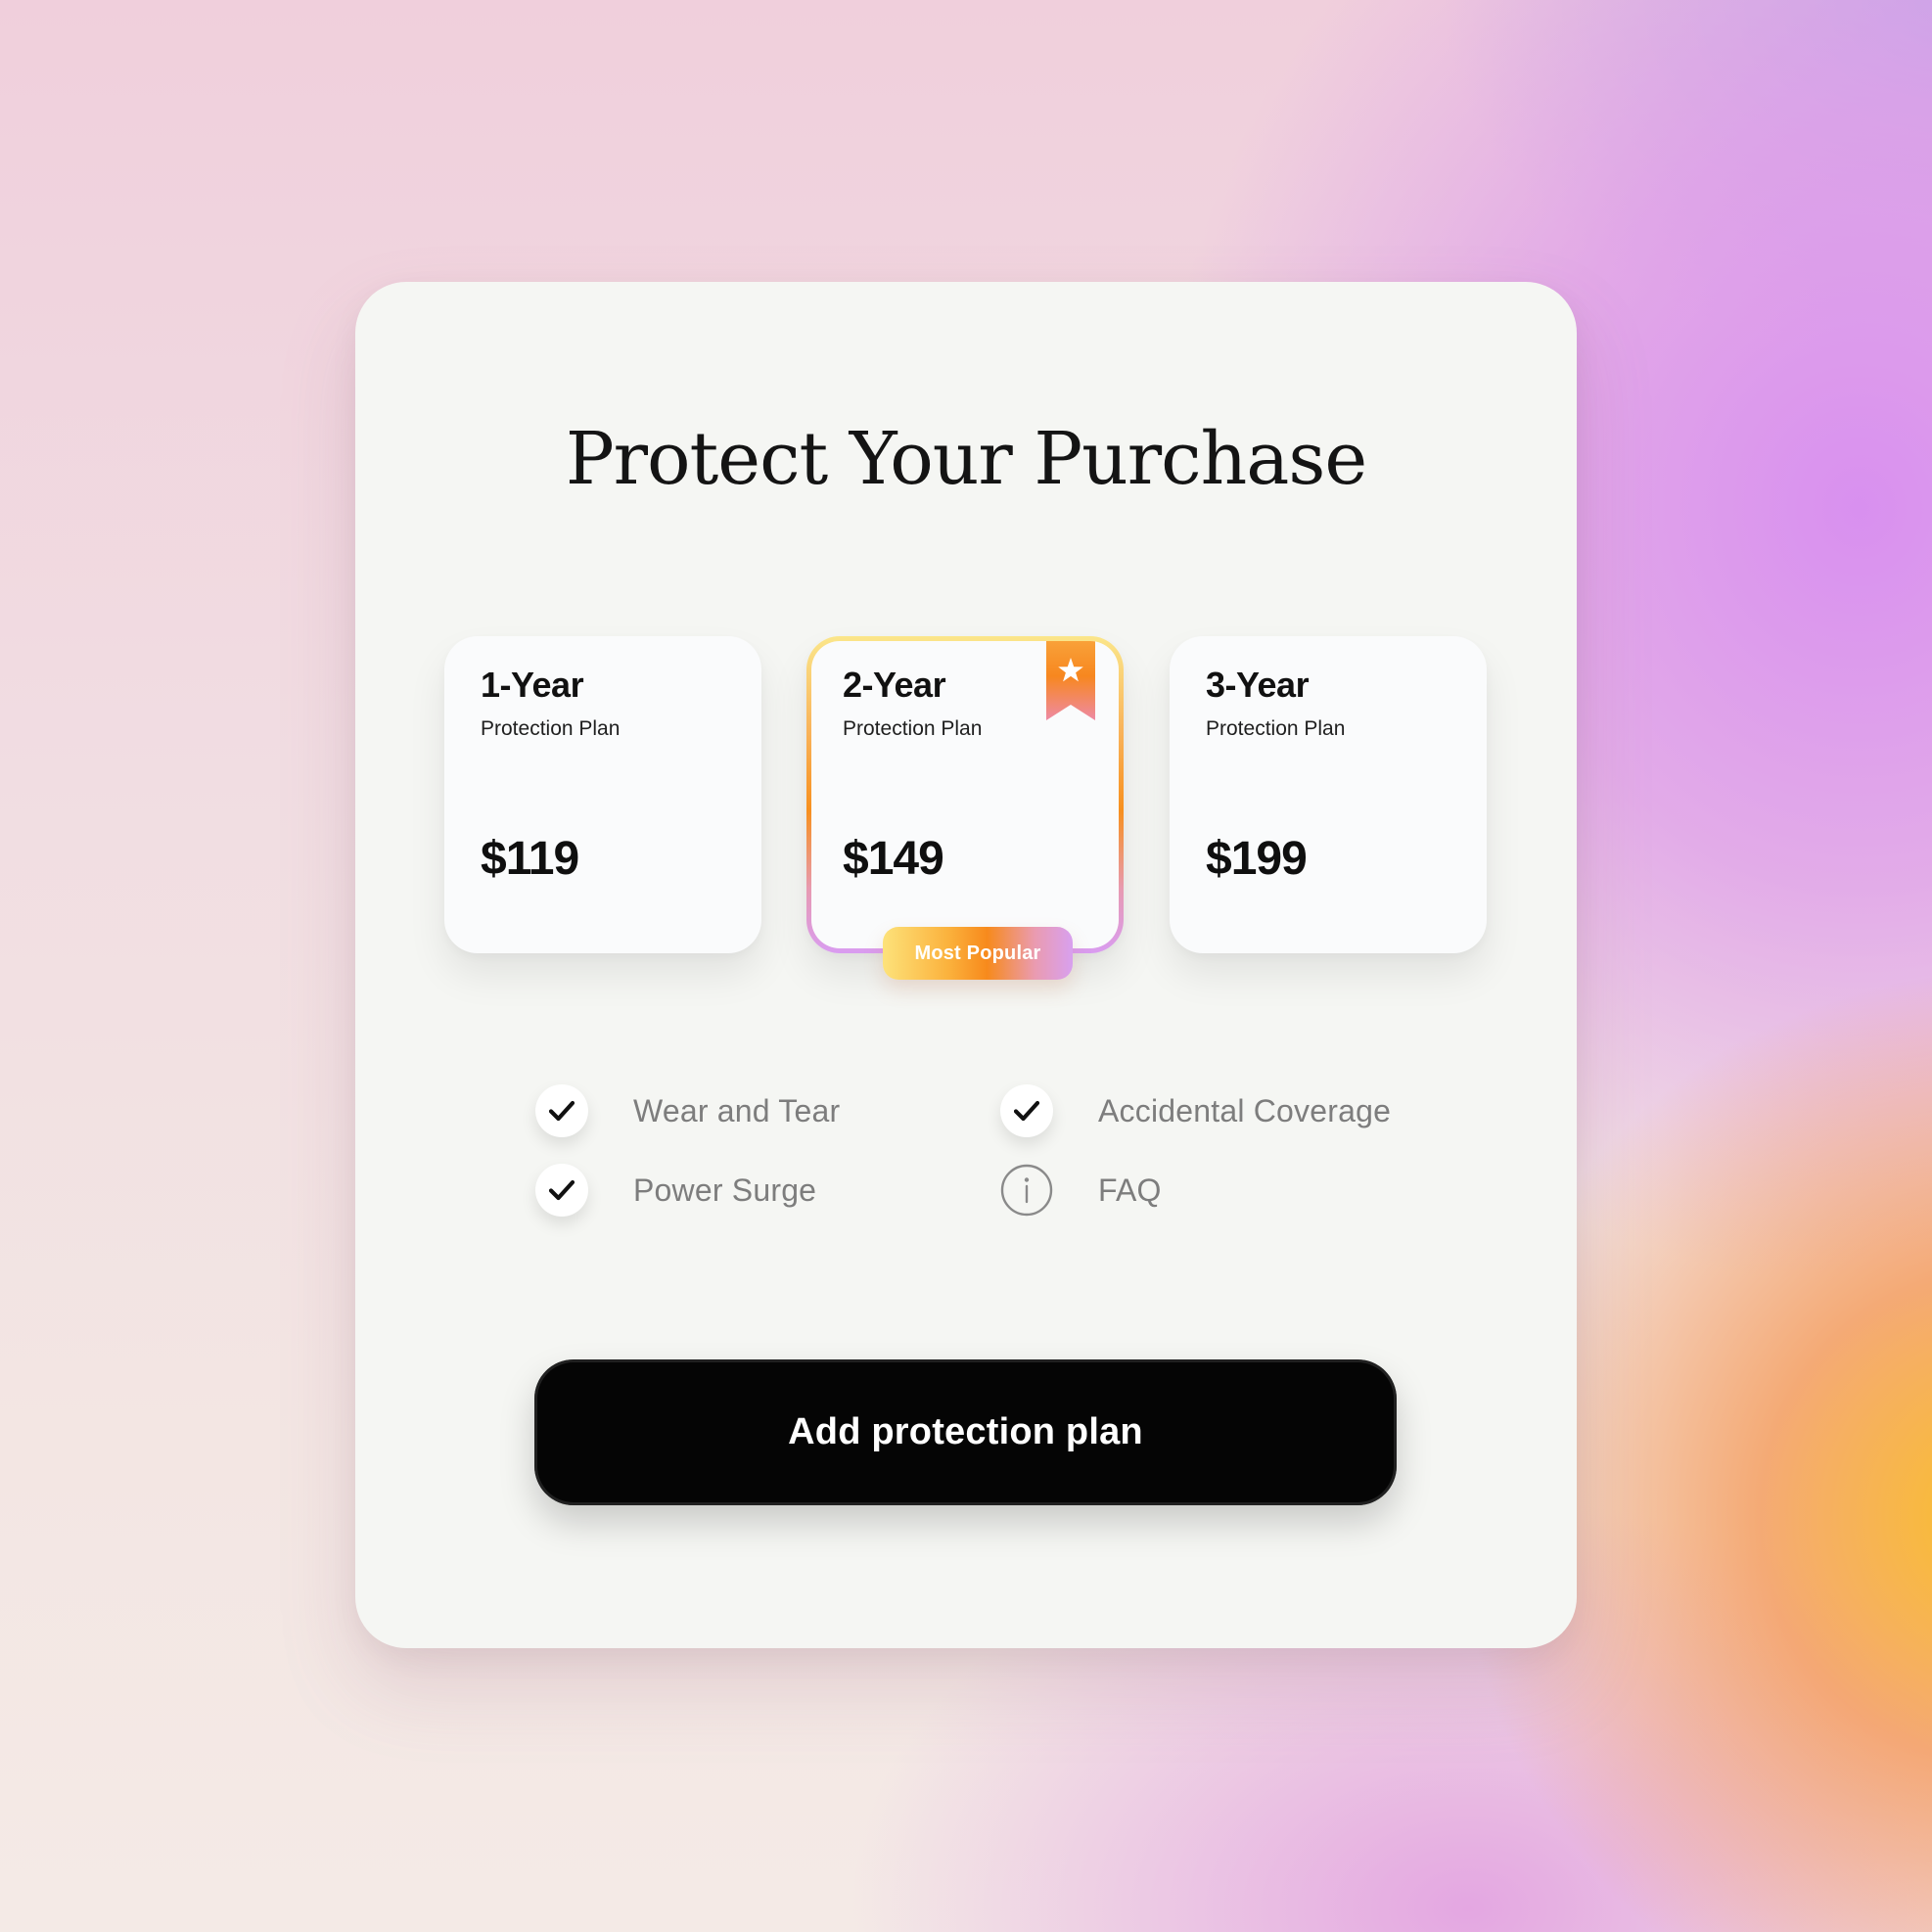 The image size is (1932, 1932). I want to click on feature-accidental-coverage: Accidental Coverage, so click(1195, 1110).